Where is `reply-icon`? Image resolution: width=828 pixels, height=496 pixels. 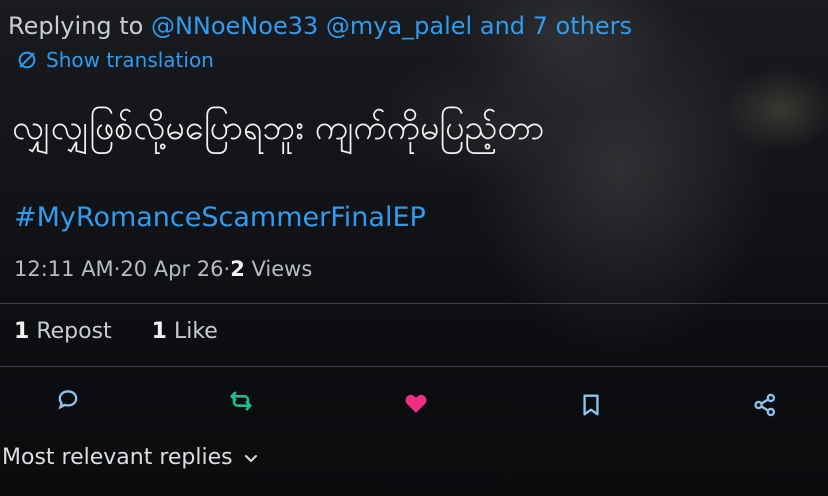
reply-icon is located at coordinates (68, 400).